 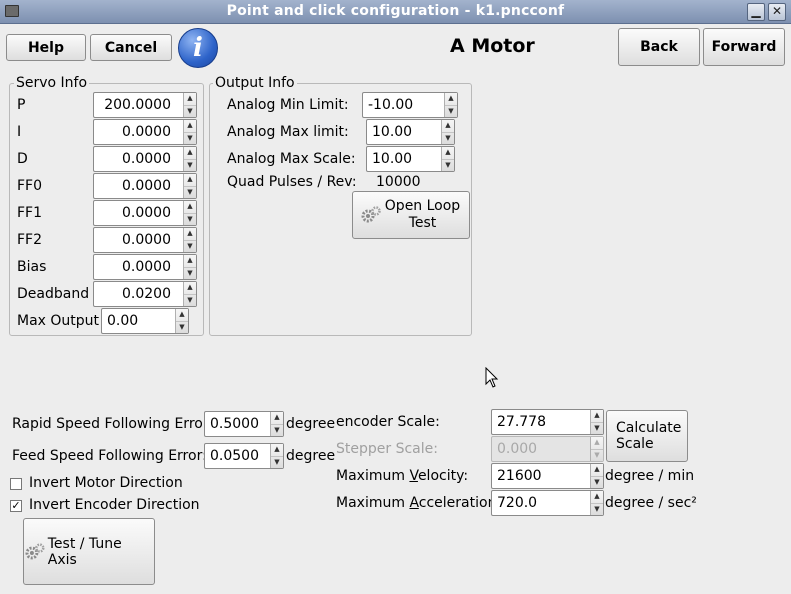 What do you see at coordinates (145, 186) in the screenshot?
I see `servo-ff0-input: 0.0000 ▲ ▼` at bounding box center [145, 186].